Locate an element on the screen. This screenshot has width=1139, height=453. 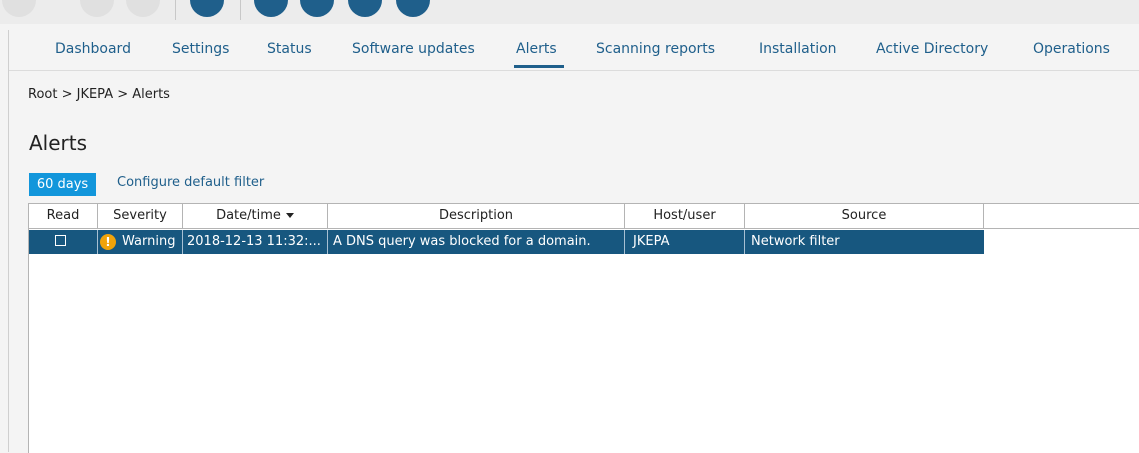
severity-text: Warning is located at coordinates (149, 241).